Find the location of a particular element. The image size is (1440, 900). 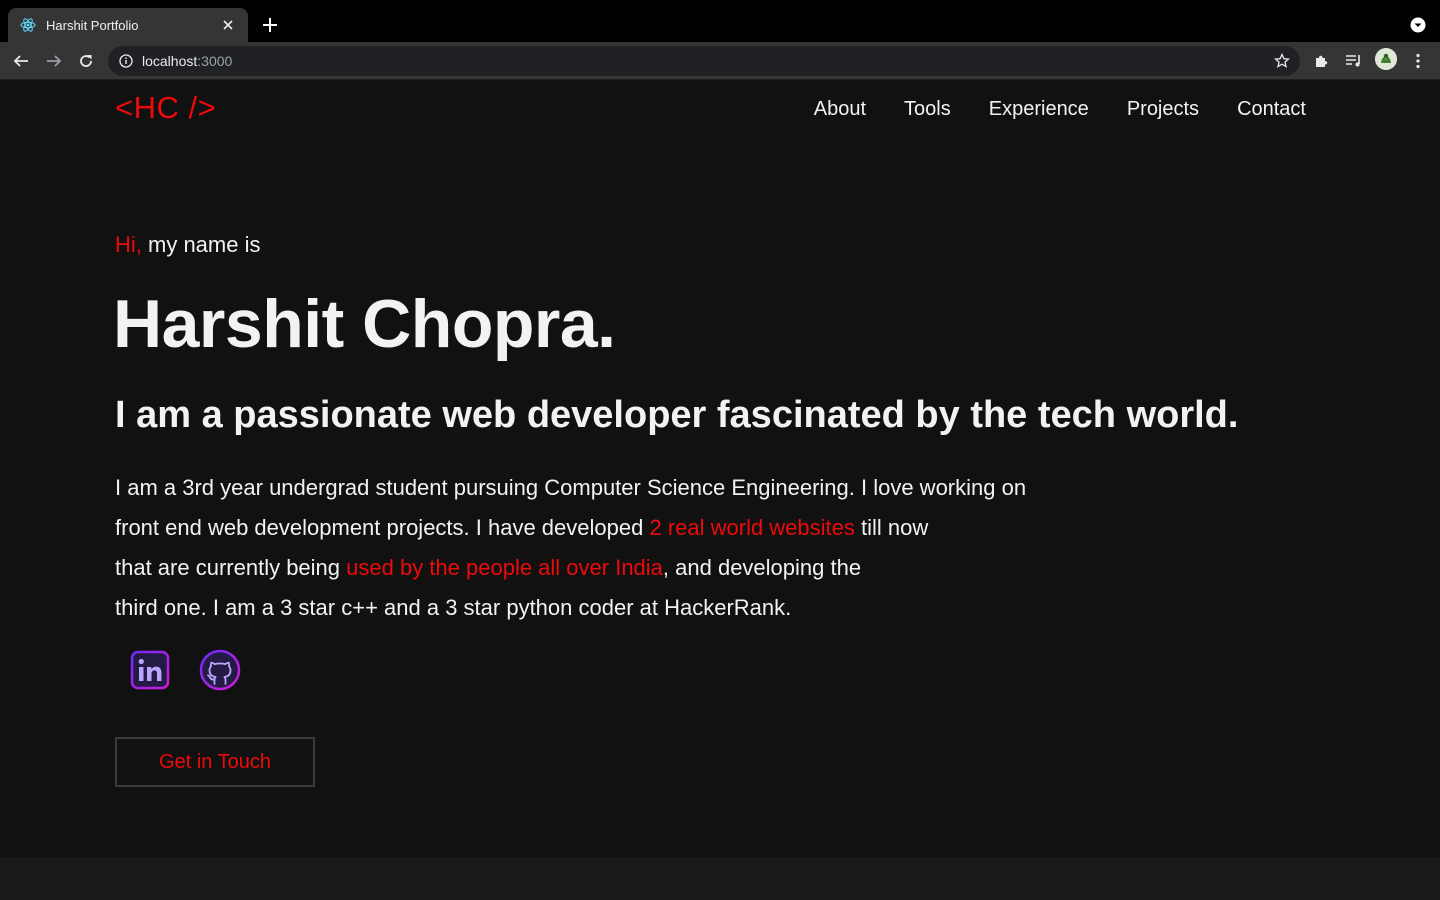

nav-link-contact: Contact is located at coordinates (1271, 109).